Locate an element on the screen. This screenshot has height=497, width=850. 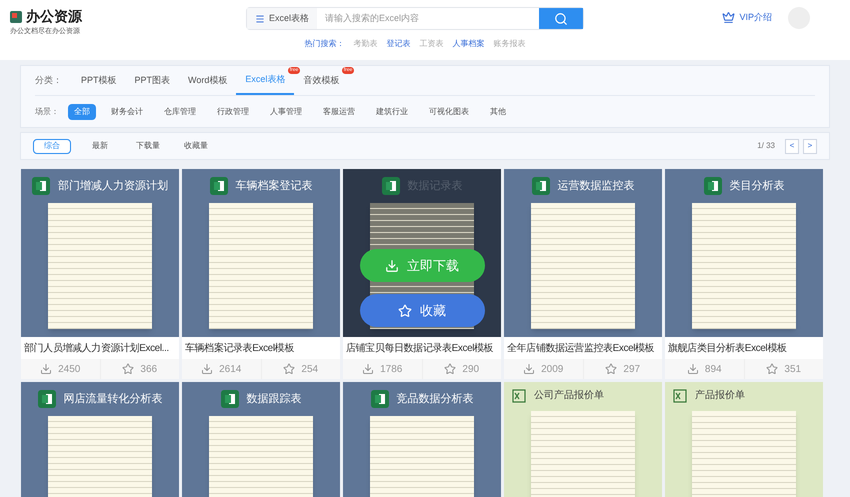
favorite-count: 351 is located at coordinates (793, 369).